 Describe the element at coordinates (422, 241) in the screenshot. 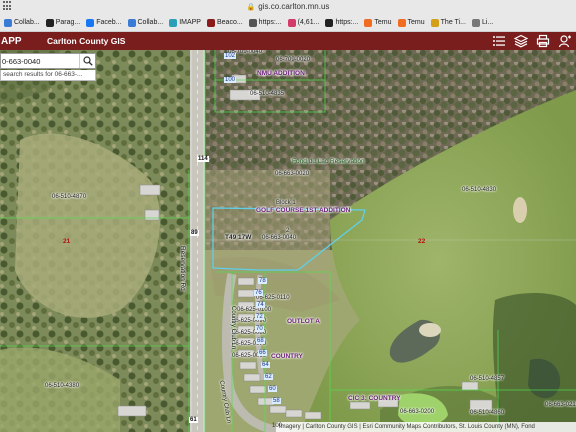

I see `section-number: 22` at that location.